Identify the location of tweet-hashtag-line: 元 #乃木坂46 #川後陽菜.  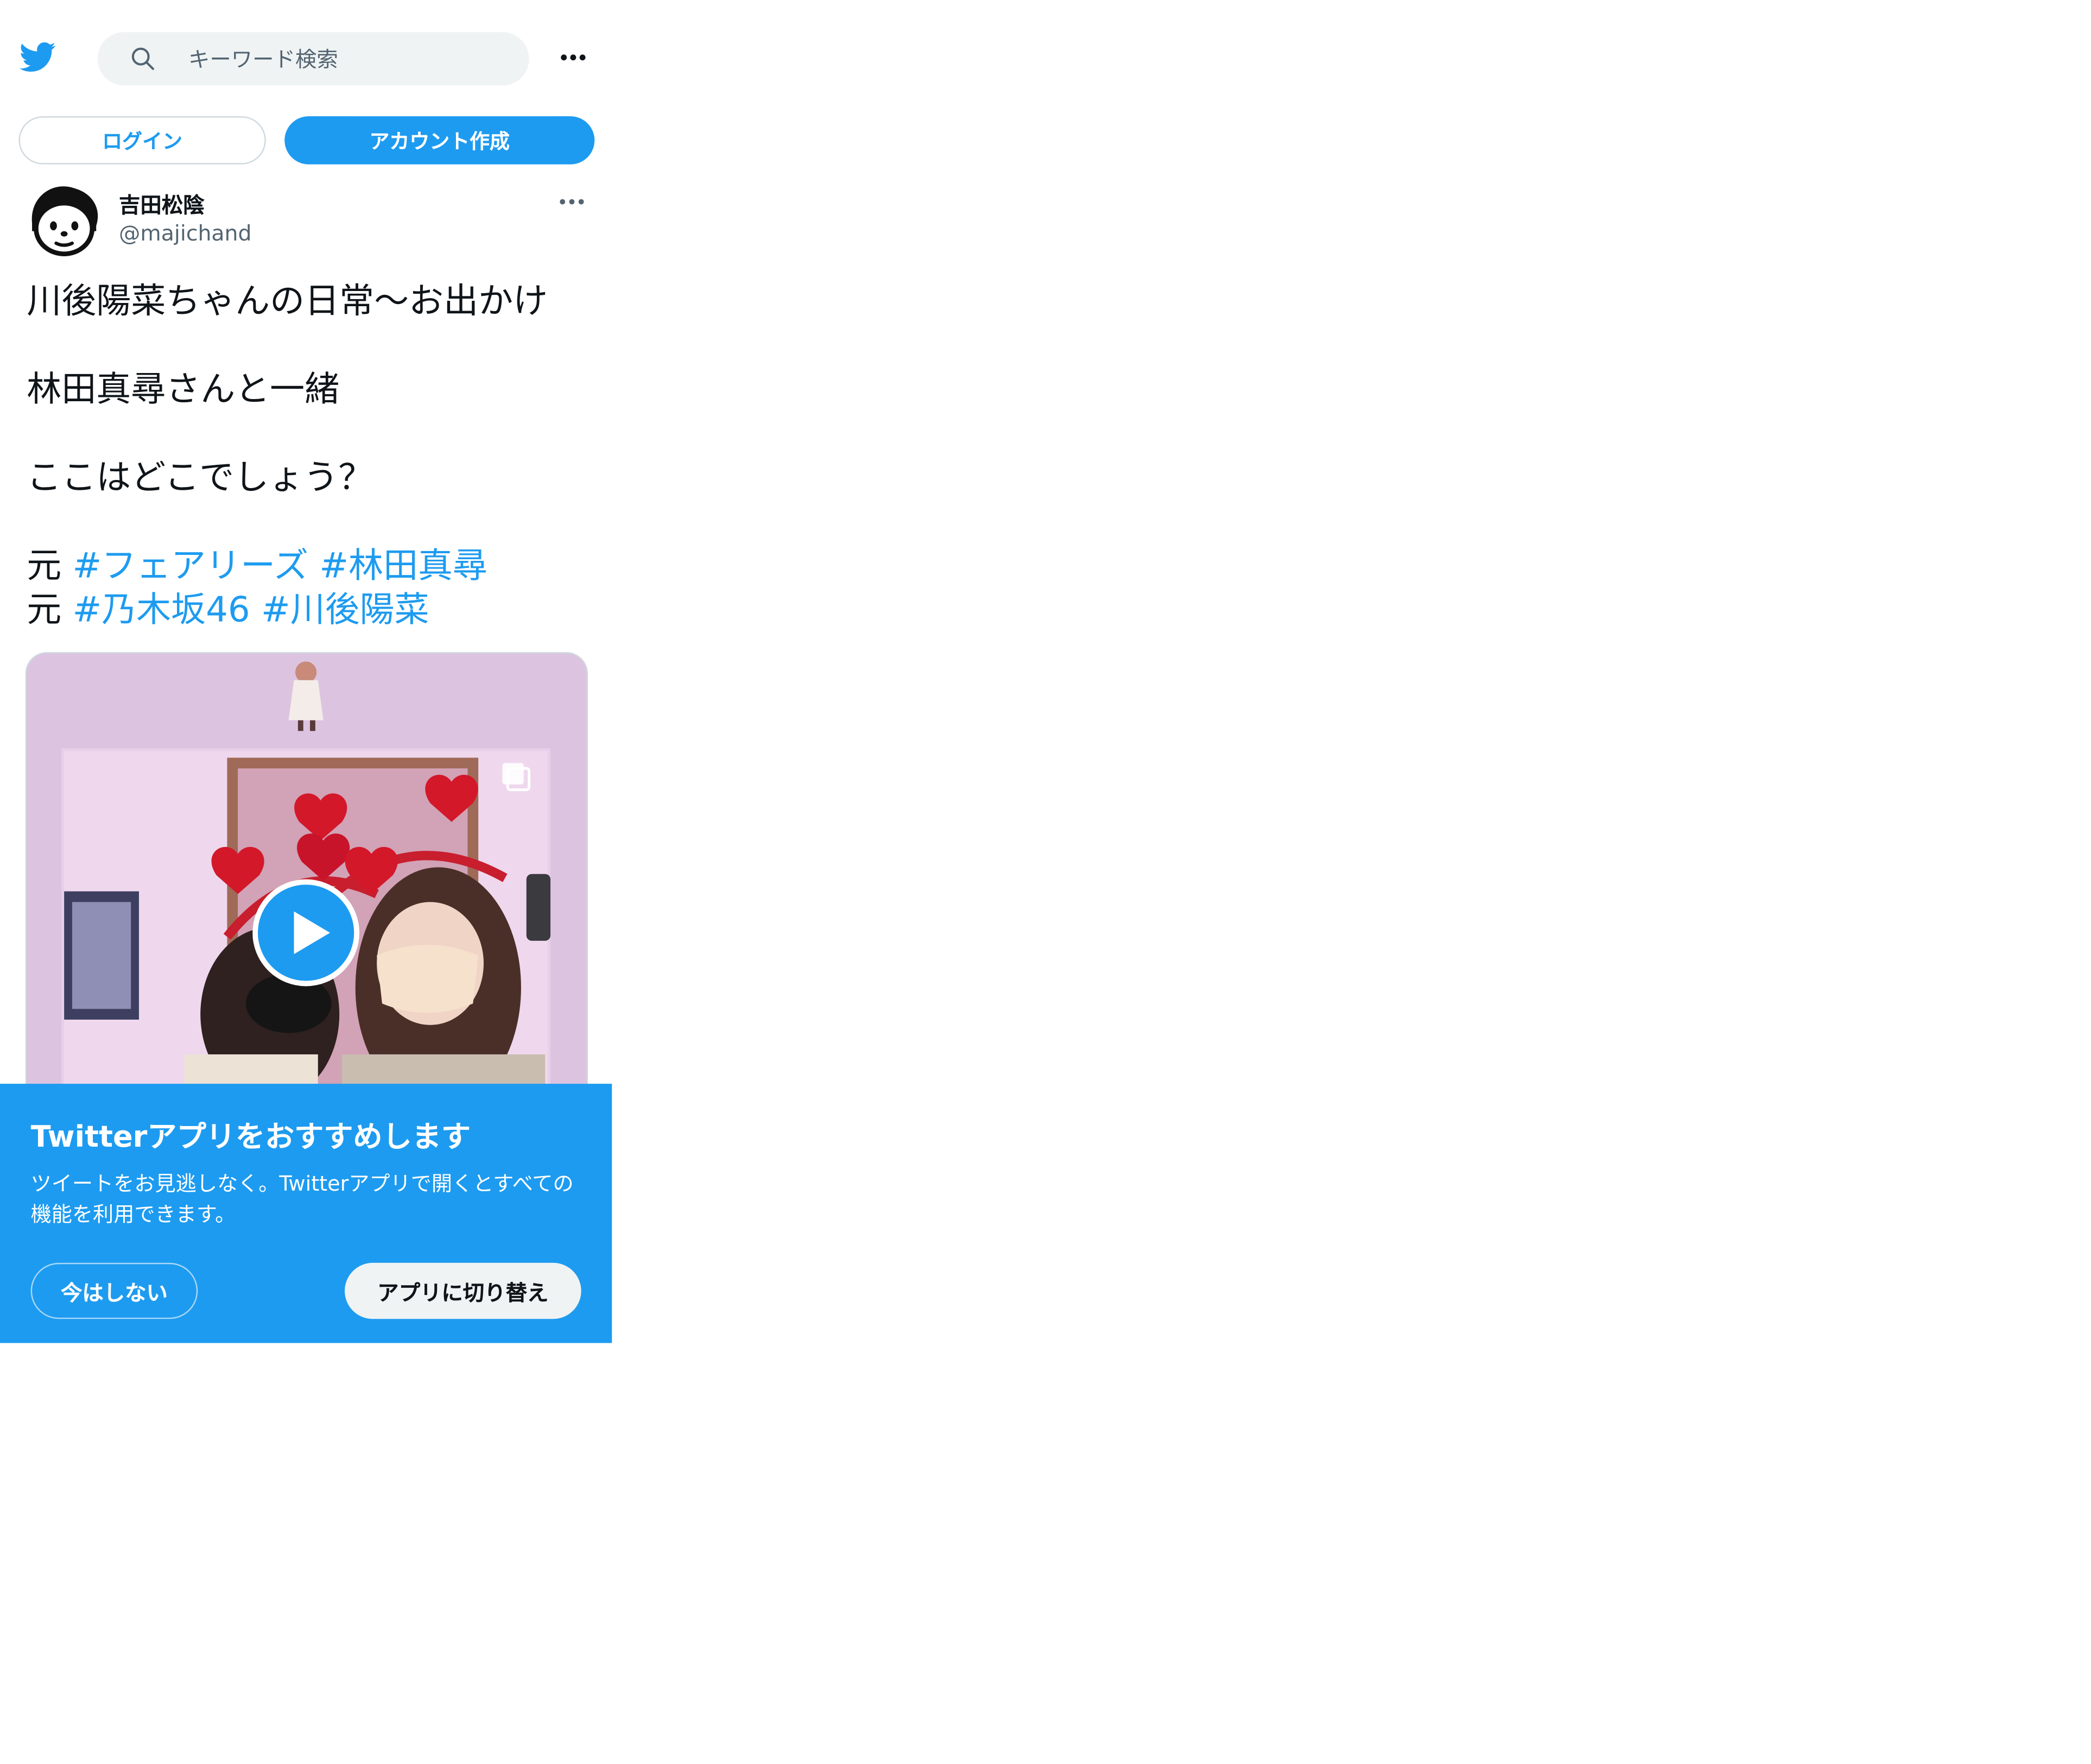
(308, 611).